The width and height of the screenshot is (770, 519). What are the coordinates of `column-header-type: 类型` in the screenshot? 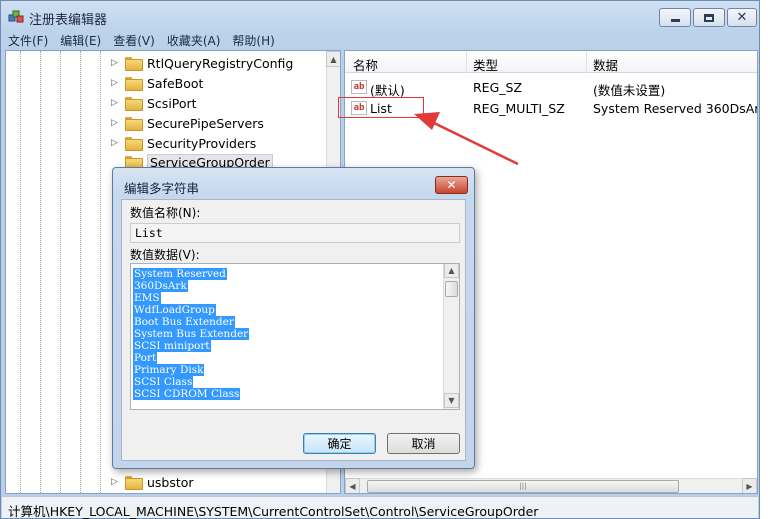 It's located at (485, 64).